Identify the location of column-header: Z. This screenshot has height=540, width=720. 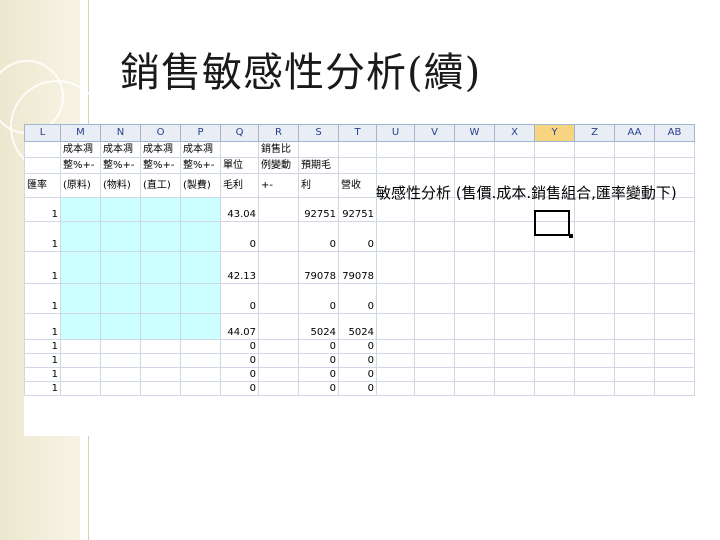
(594, 133).